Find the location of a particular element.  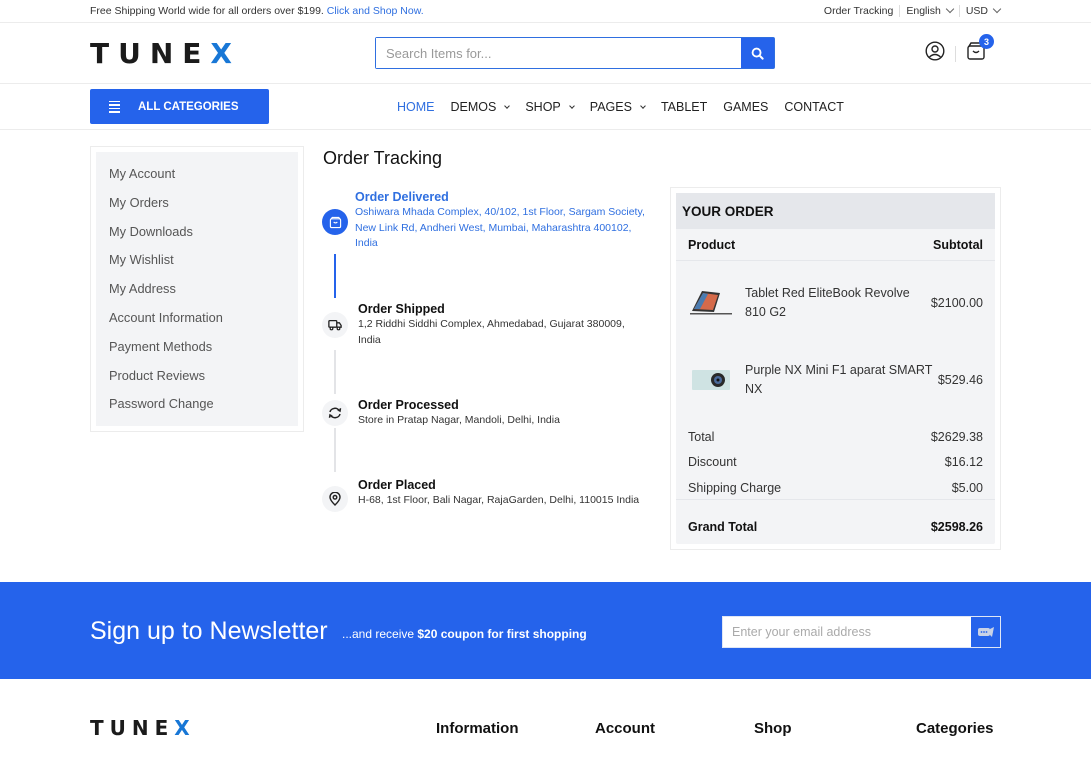

language-label: English is located at coordinates (923, 11).